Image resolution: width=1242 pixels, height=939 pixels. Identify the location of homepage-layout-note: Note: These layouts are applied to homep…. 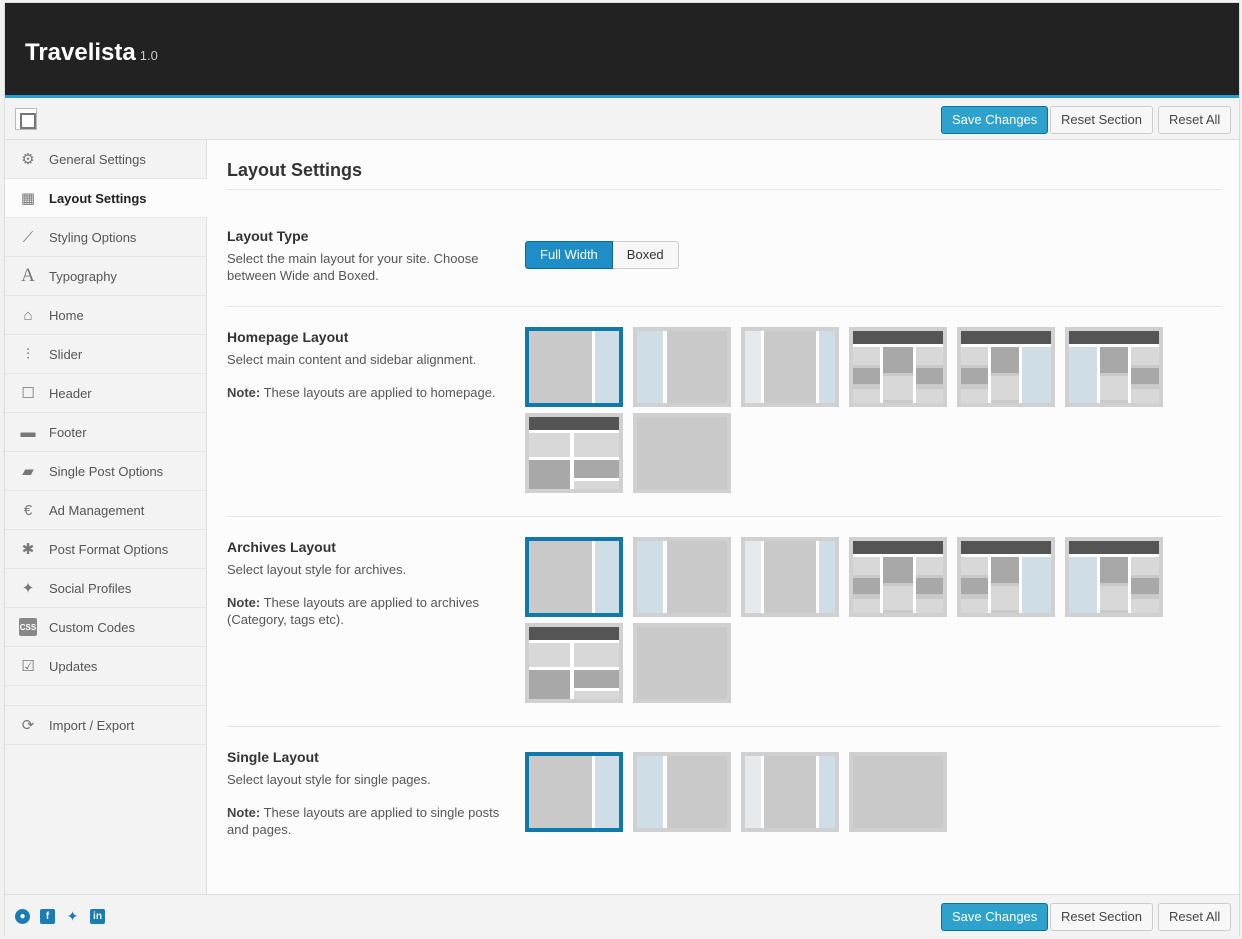
(371, 392).